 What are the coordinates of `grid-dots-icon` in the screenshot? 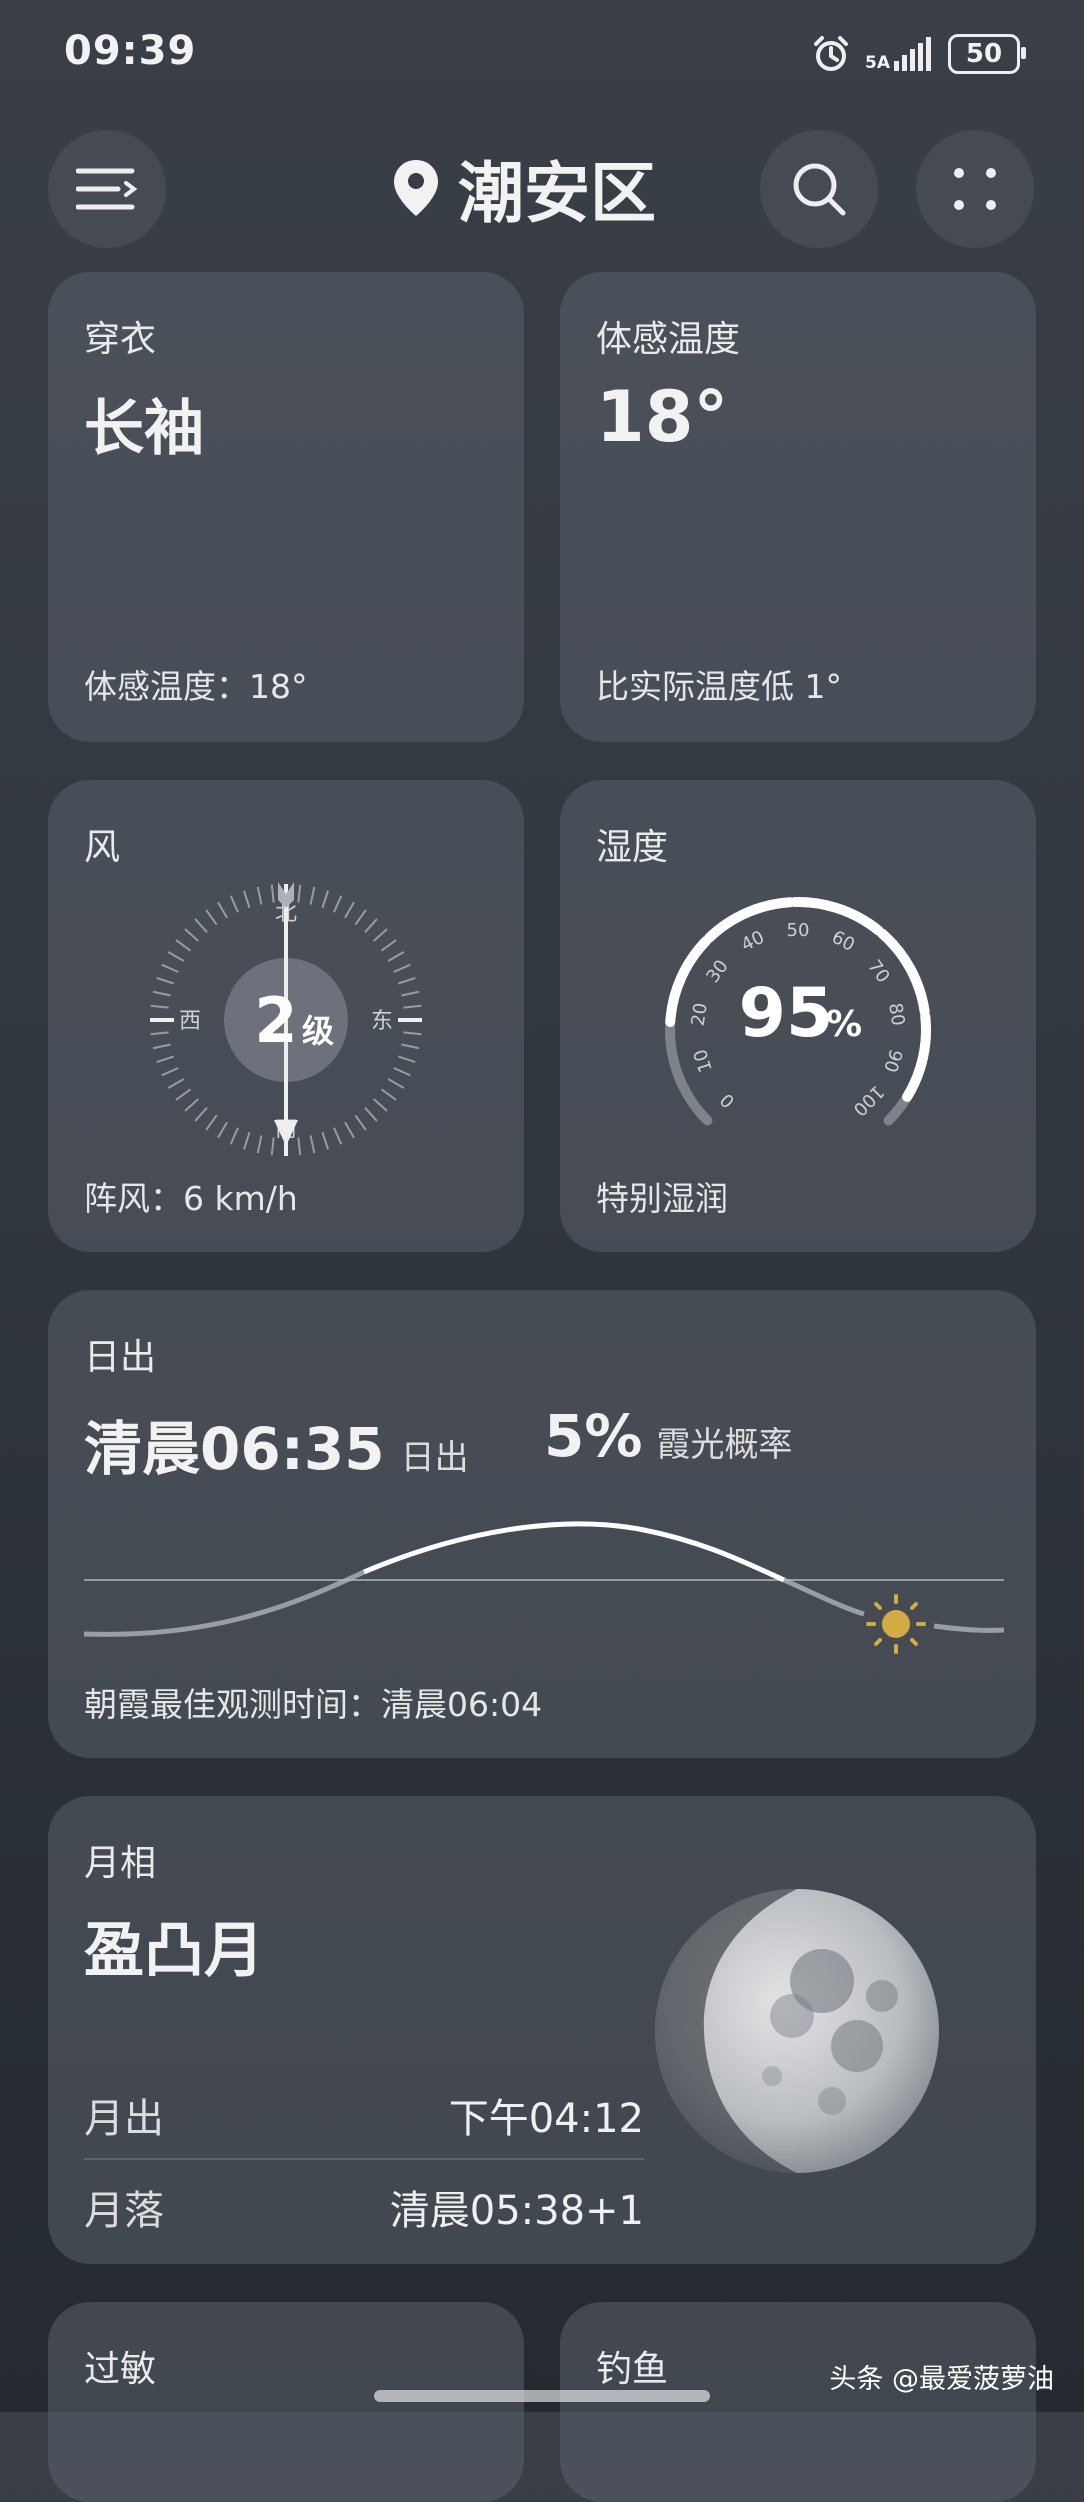 It's located at (975, 189).